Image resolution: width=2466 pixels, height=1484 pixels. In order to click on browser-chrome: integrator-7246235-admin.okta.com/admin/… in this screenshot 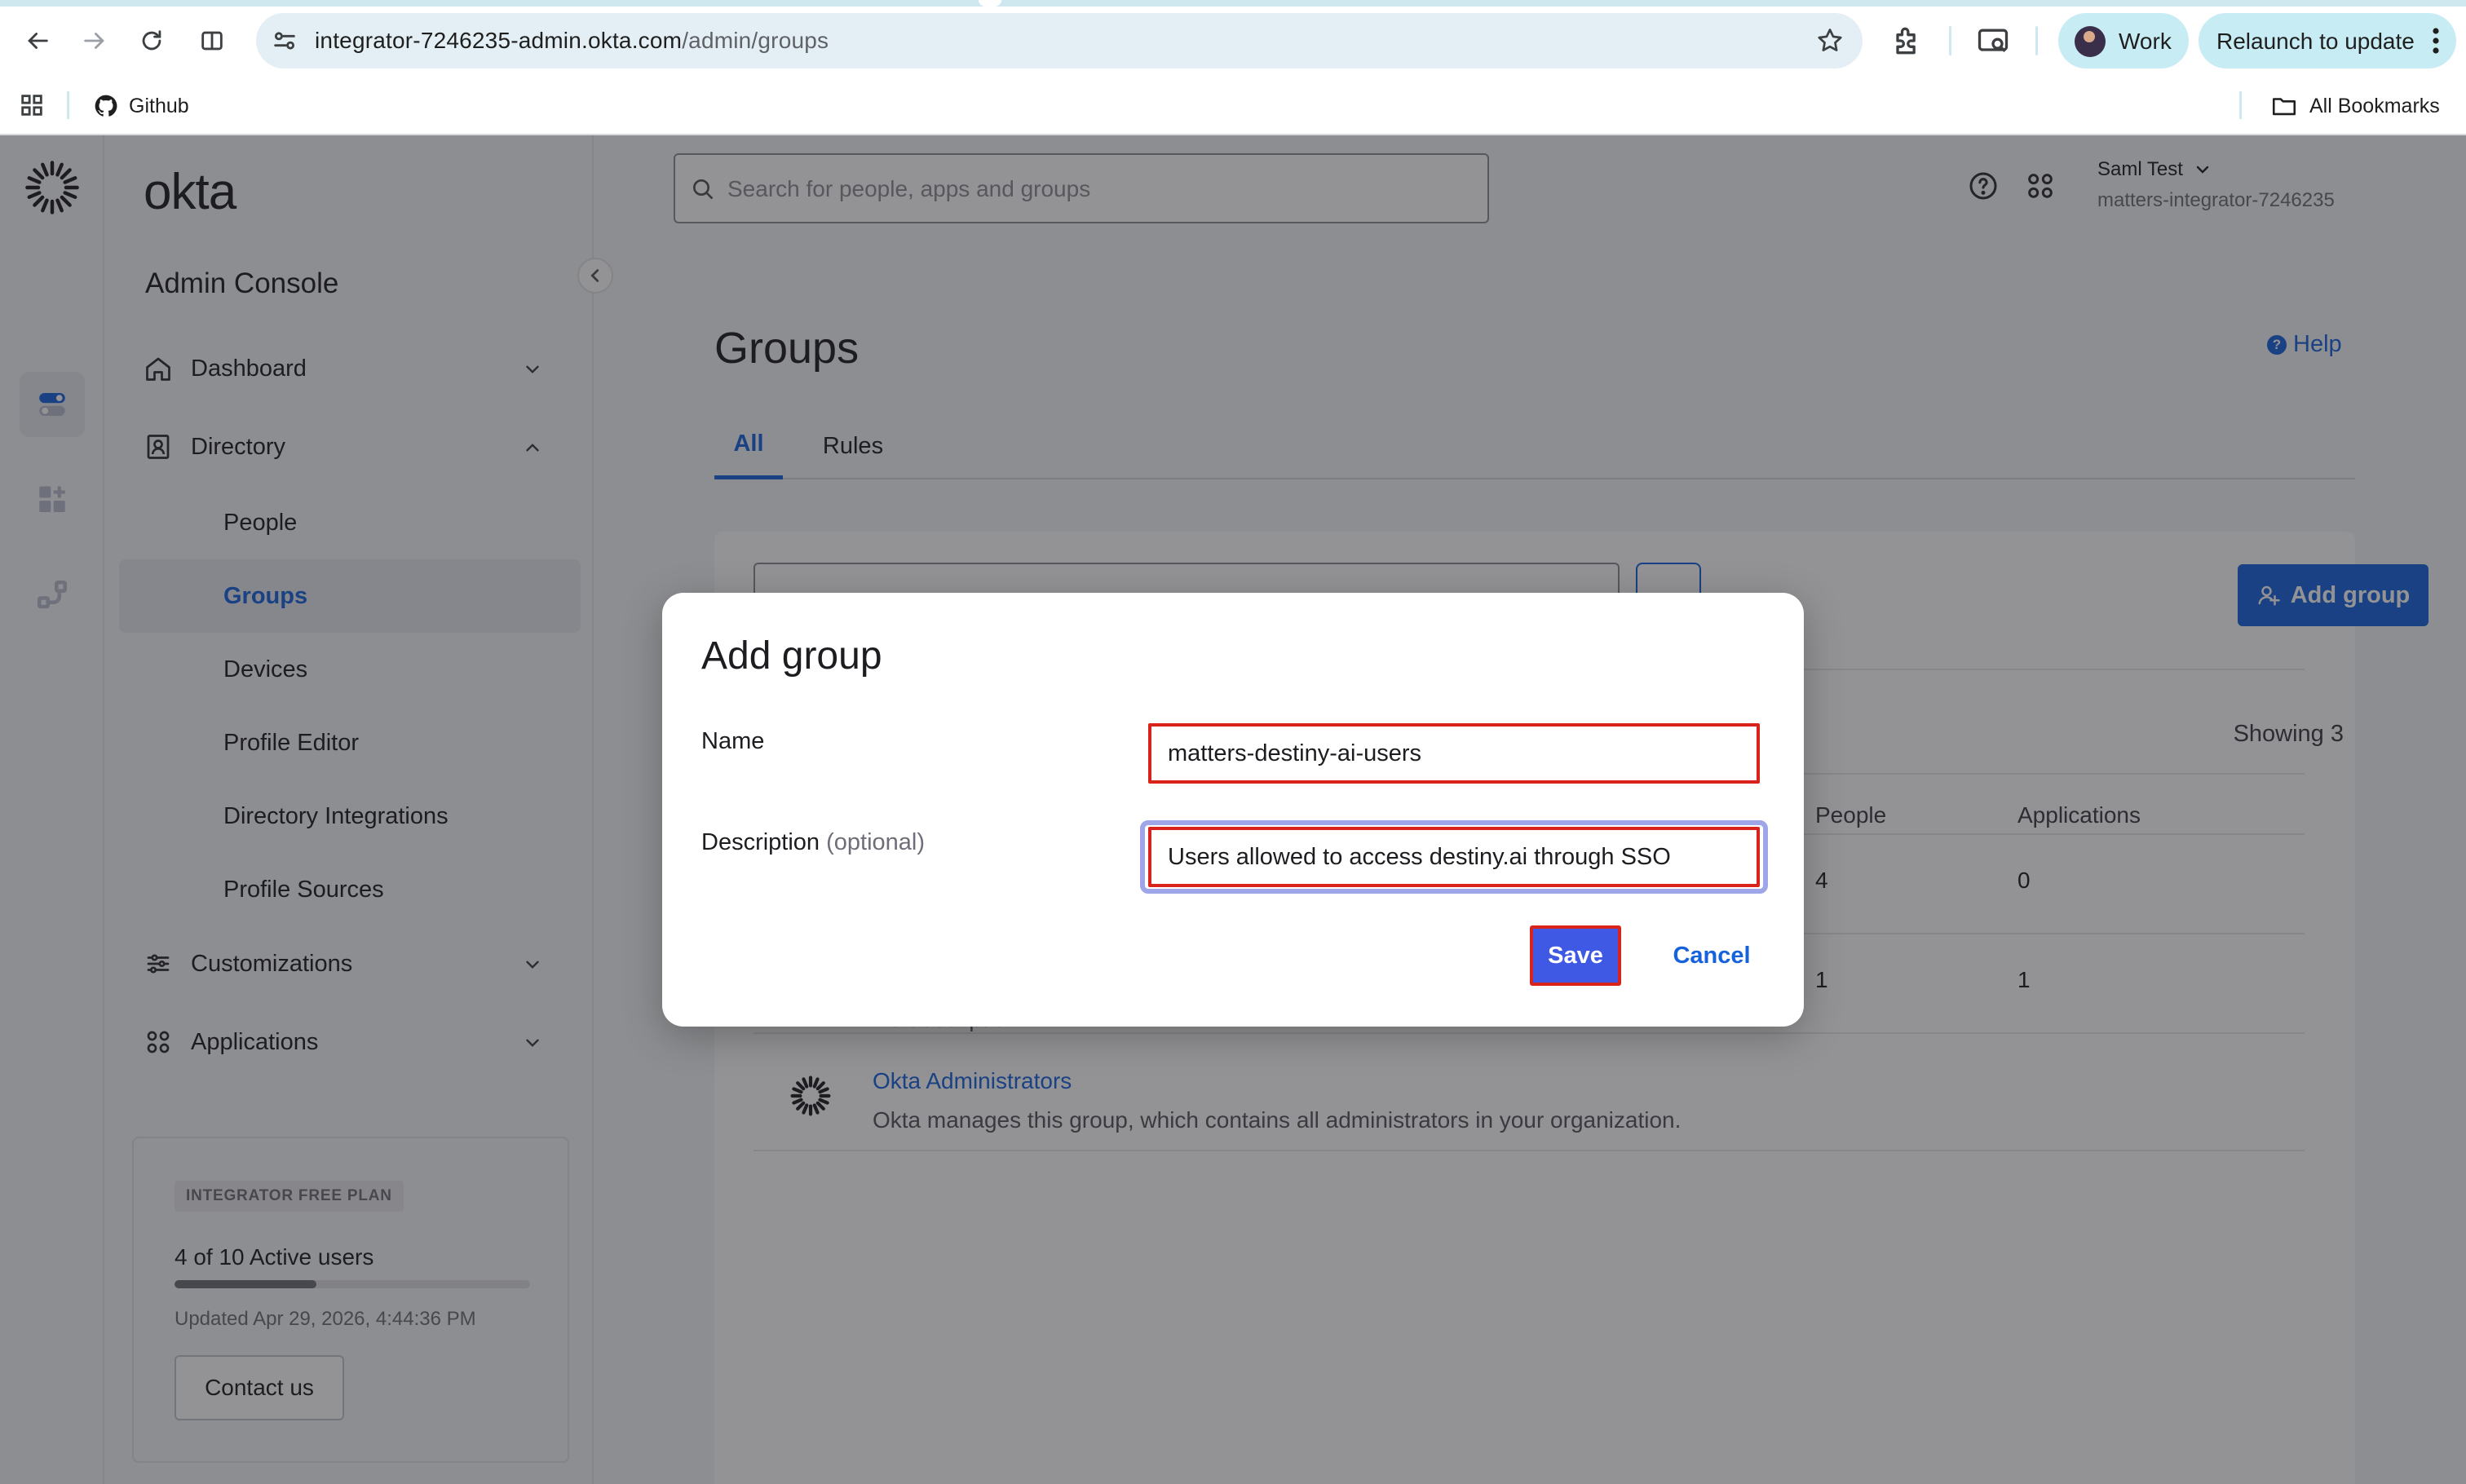, I will do `click(1233, 67)`.